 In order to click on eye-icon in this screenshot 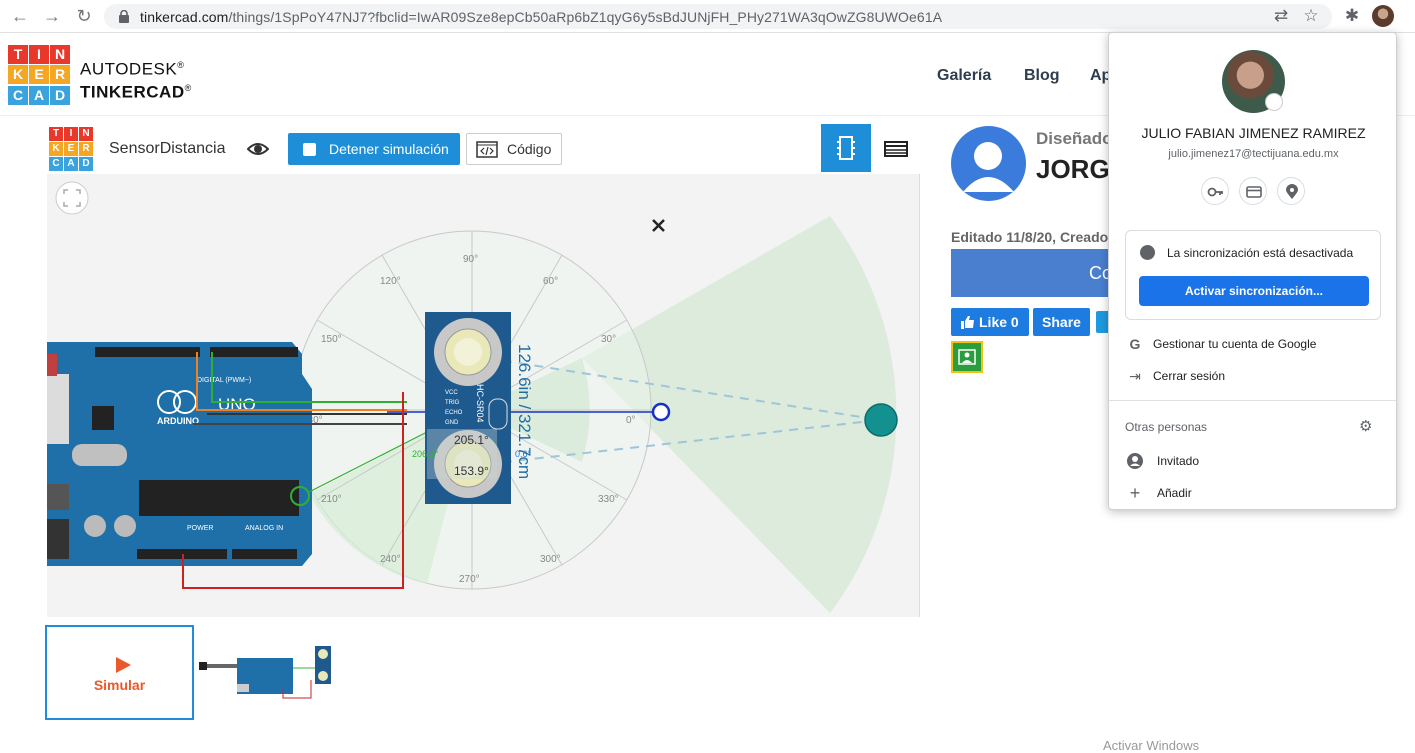, I will do `click(258, 149)`.